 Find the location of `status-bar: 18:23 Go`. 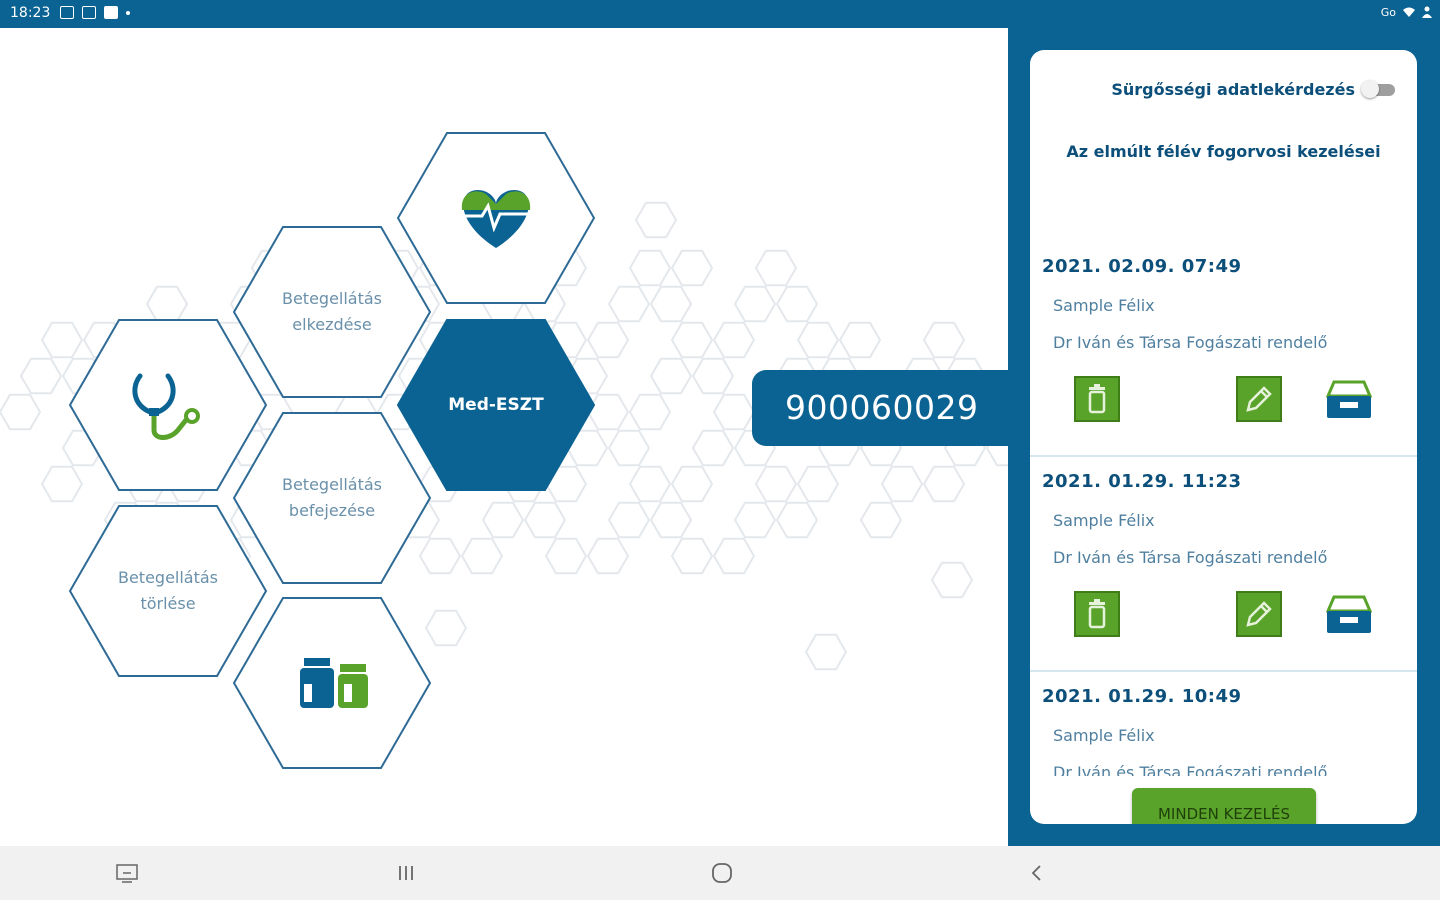

status-bar: 18:23 Go is located at coordinates (720, 14).